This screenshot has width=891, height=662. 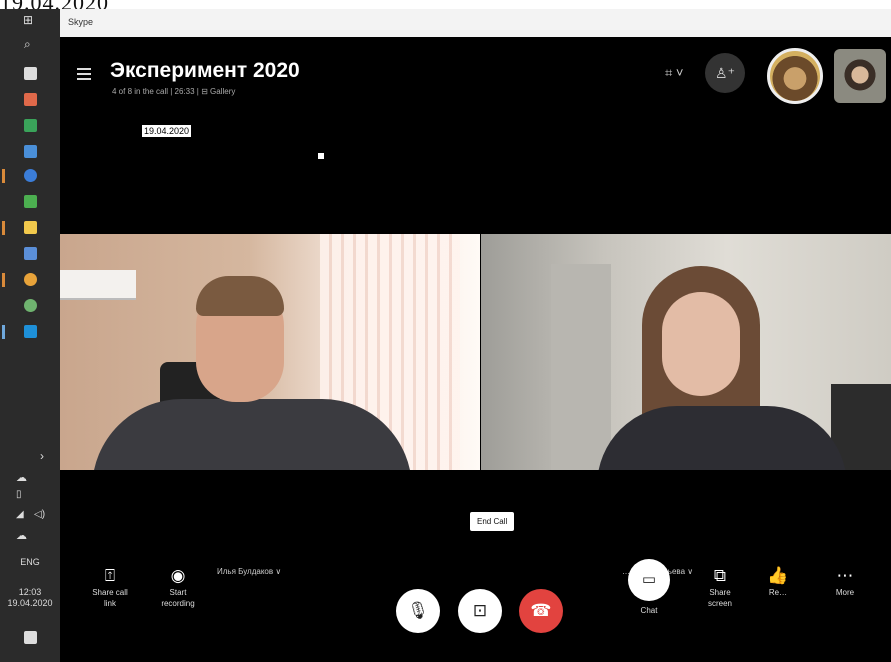 What do you see at coordinates (19, 494) in the screenshot?
I see `battery-icon: ▯` at bounding box center [19, 494].